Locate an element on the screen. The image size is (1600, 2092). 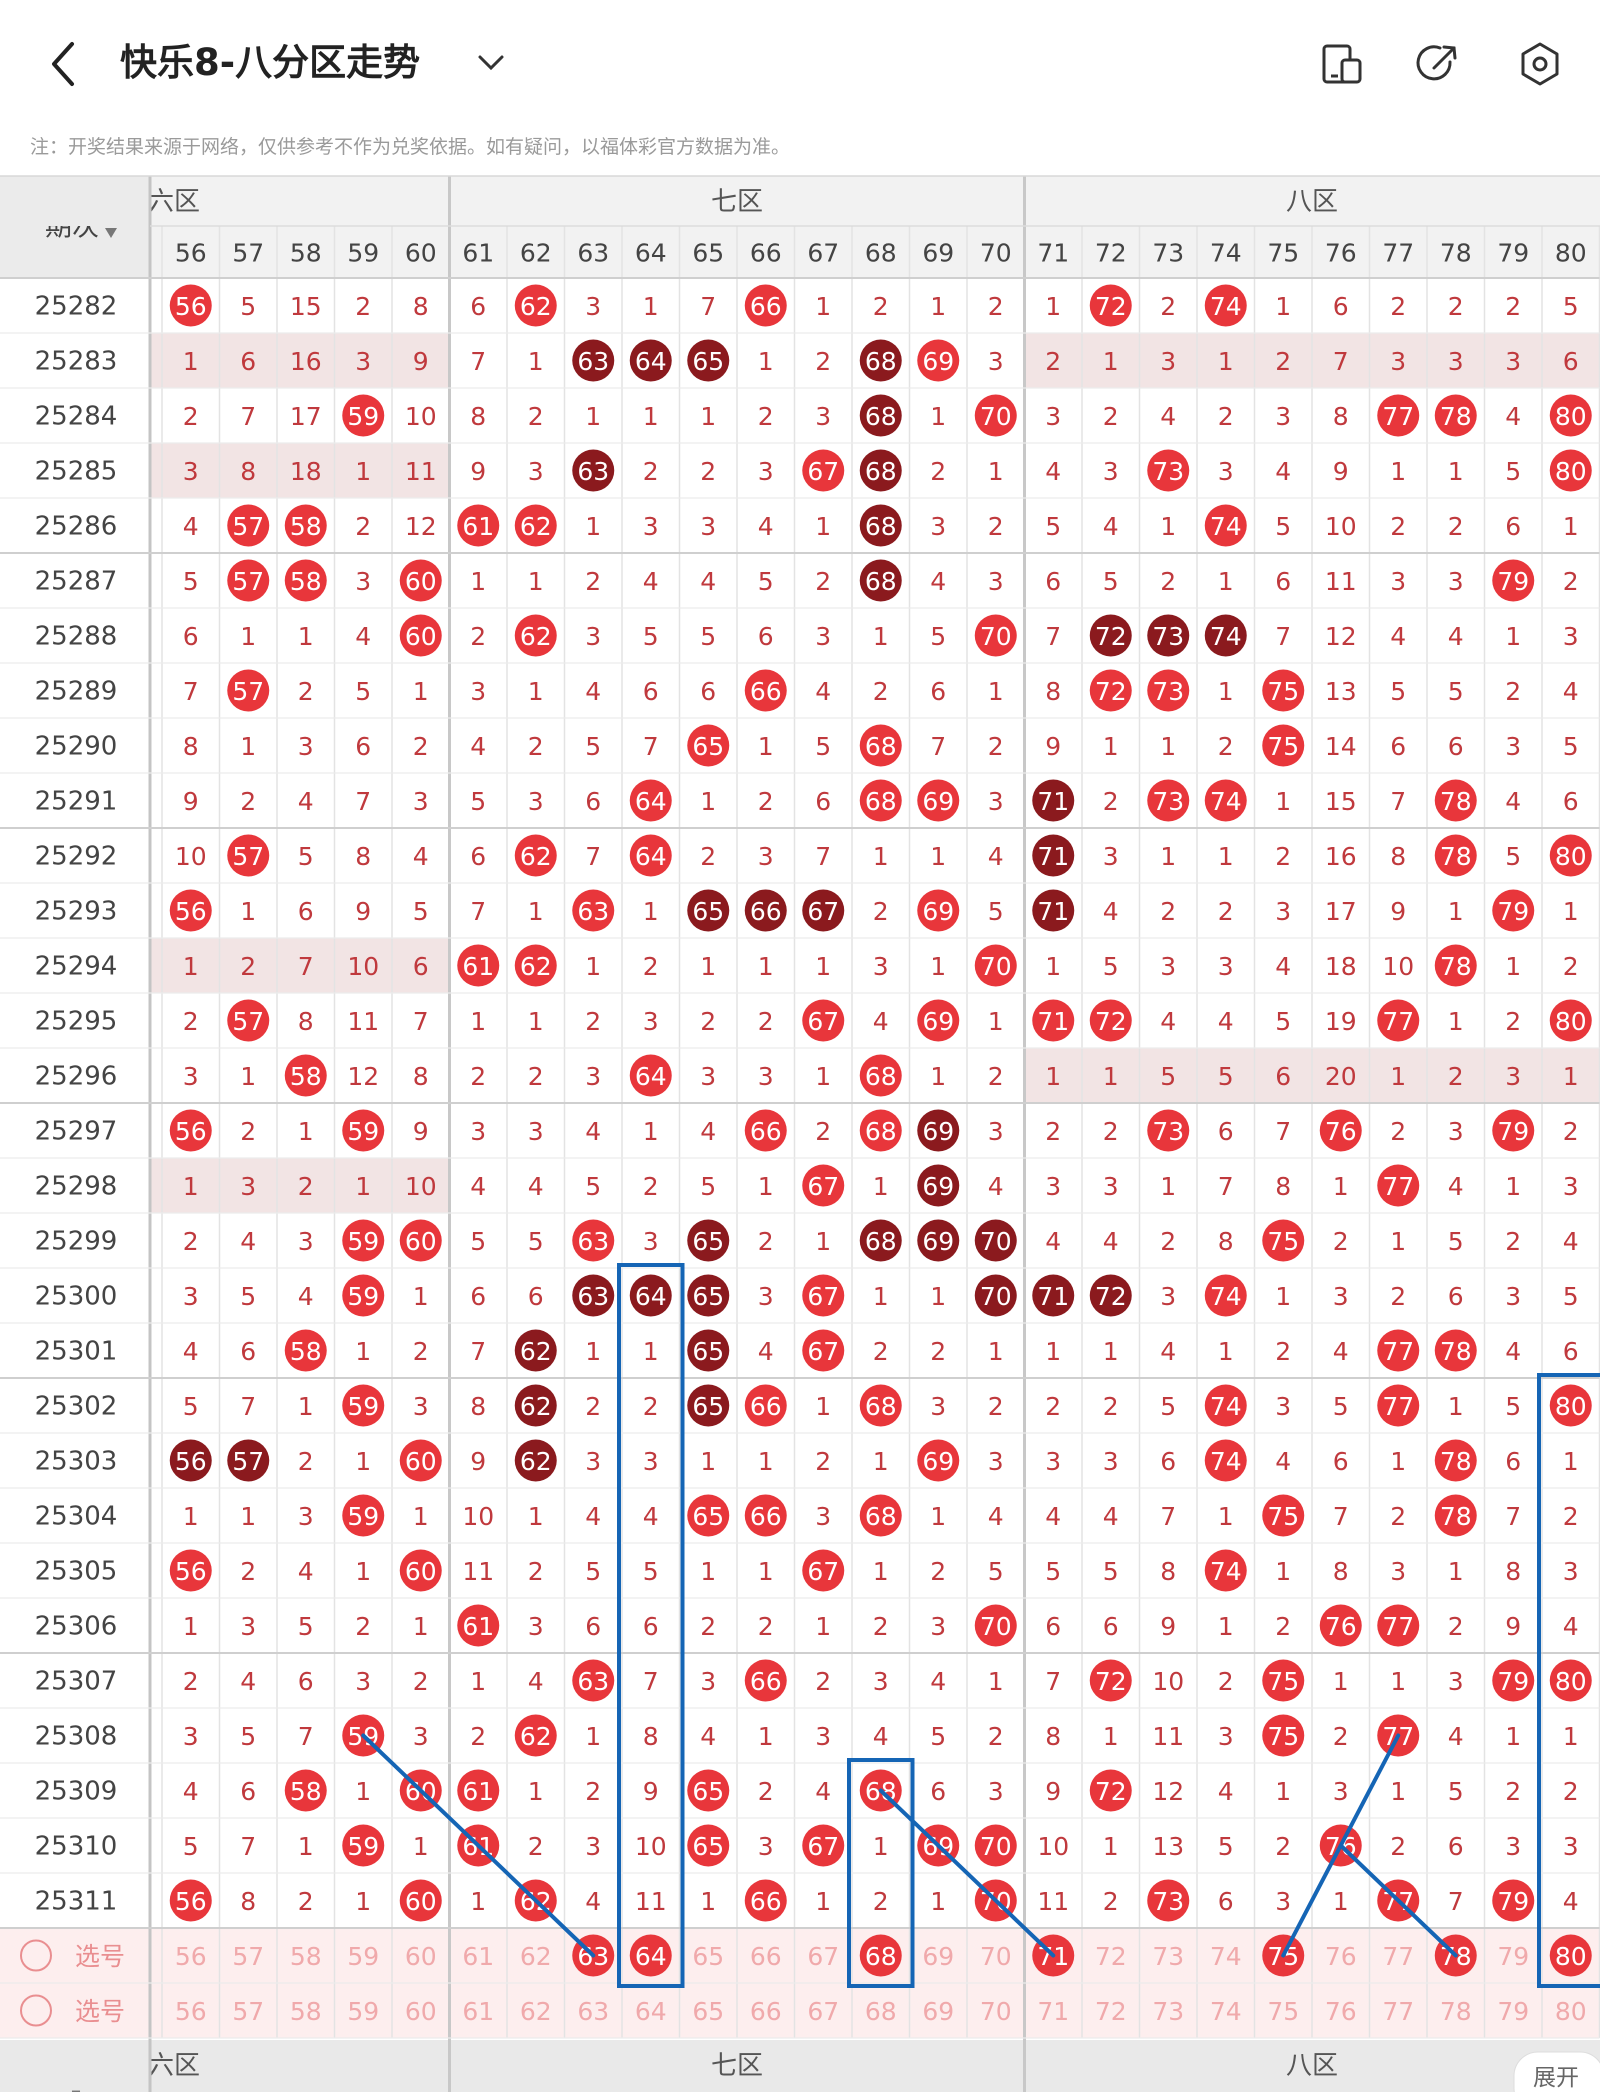
select-number: 64 is located at coordinates (651, 2011).